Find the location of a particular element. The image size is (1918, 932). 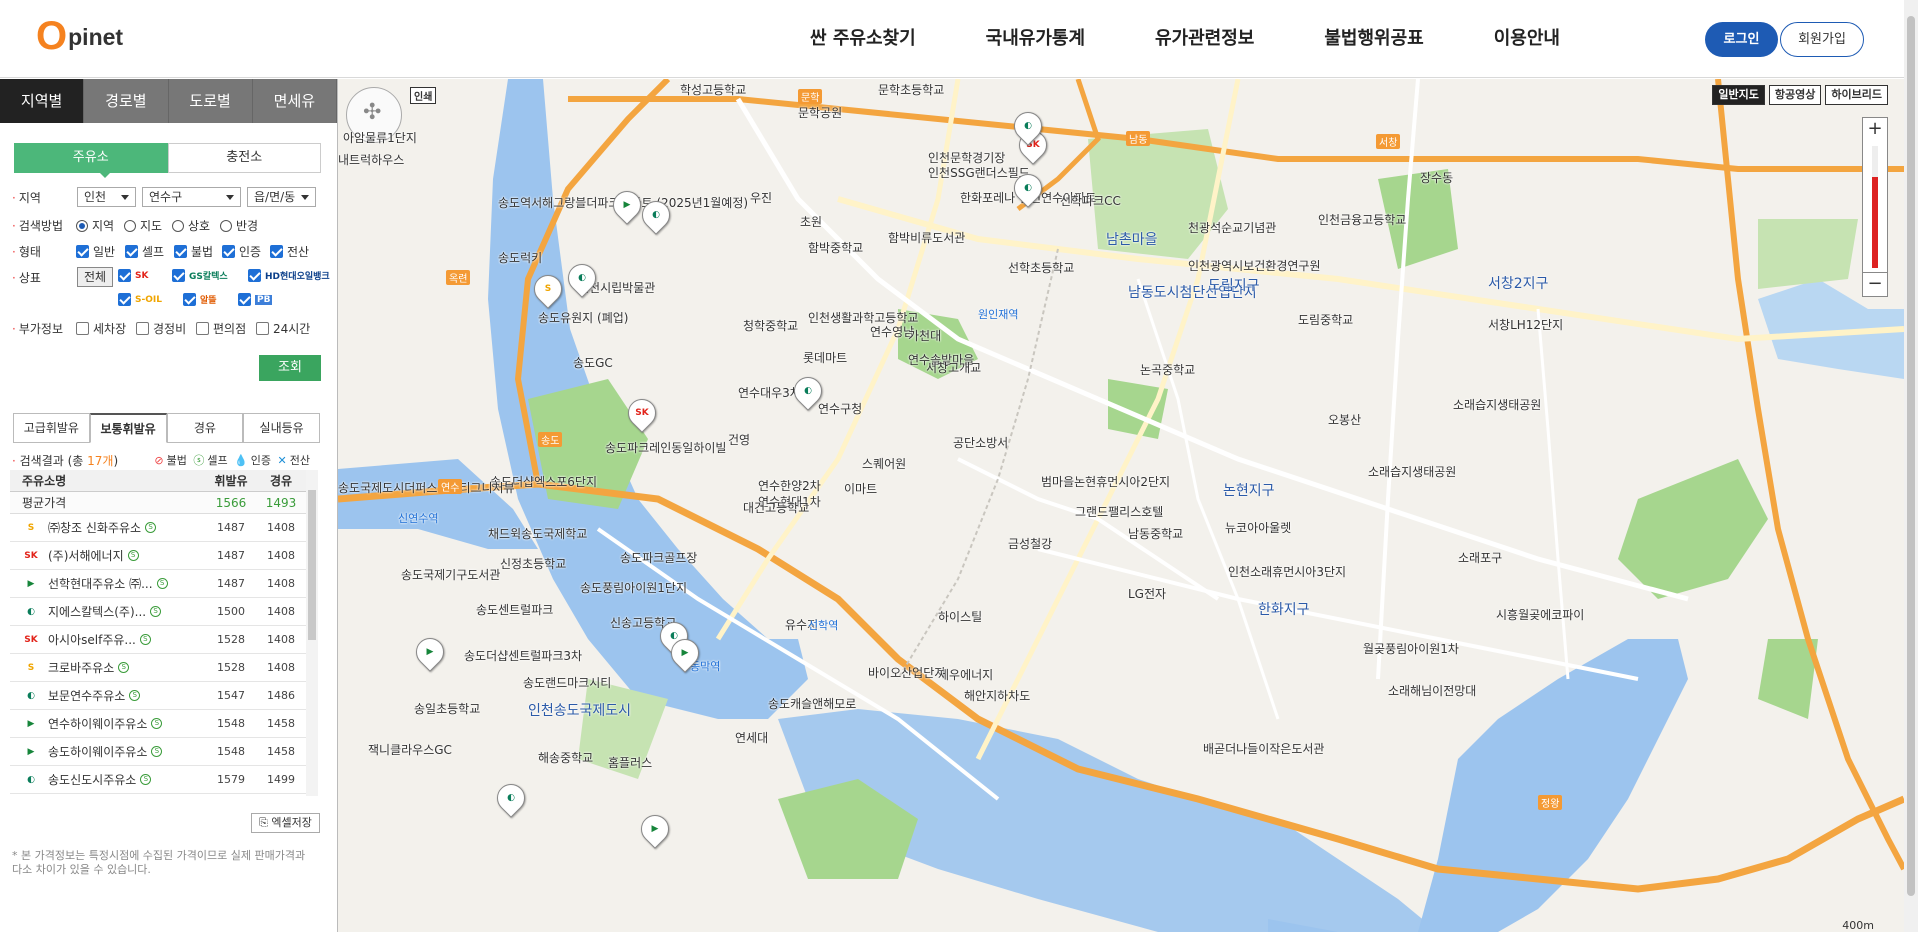

login-button: 로그인 is located at coordinates (1741, 39).